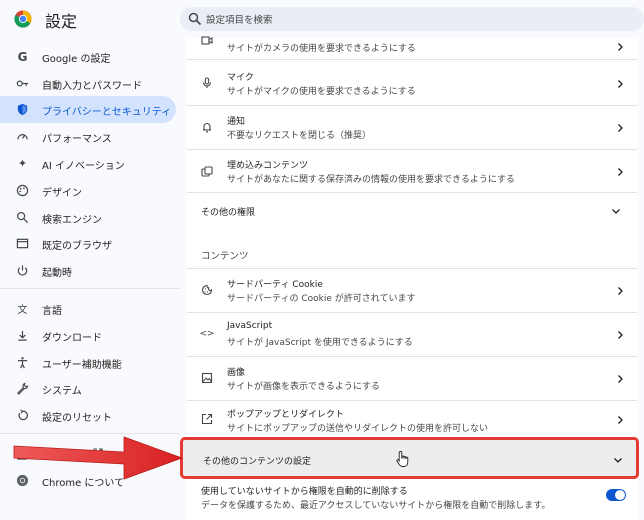 Image resolution: width=644 pixels, height=520 pixels. I want to click on row-subtitle: 不要なリクエストを閉じる（推奨）, so click(299, 136).